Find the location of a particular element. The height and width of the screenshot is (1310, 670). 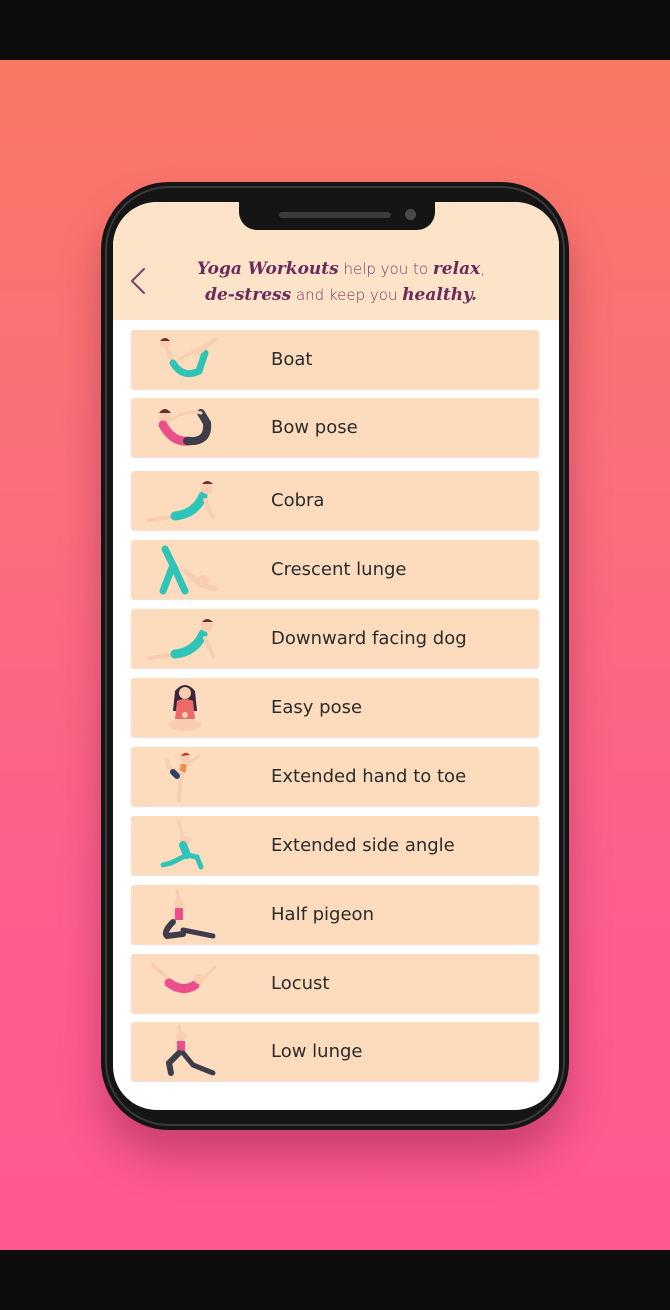

low-lunge-figure is located at coordinates (185, 1050).